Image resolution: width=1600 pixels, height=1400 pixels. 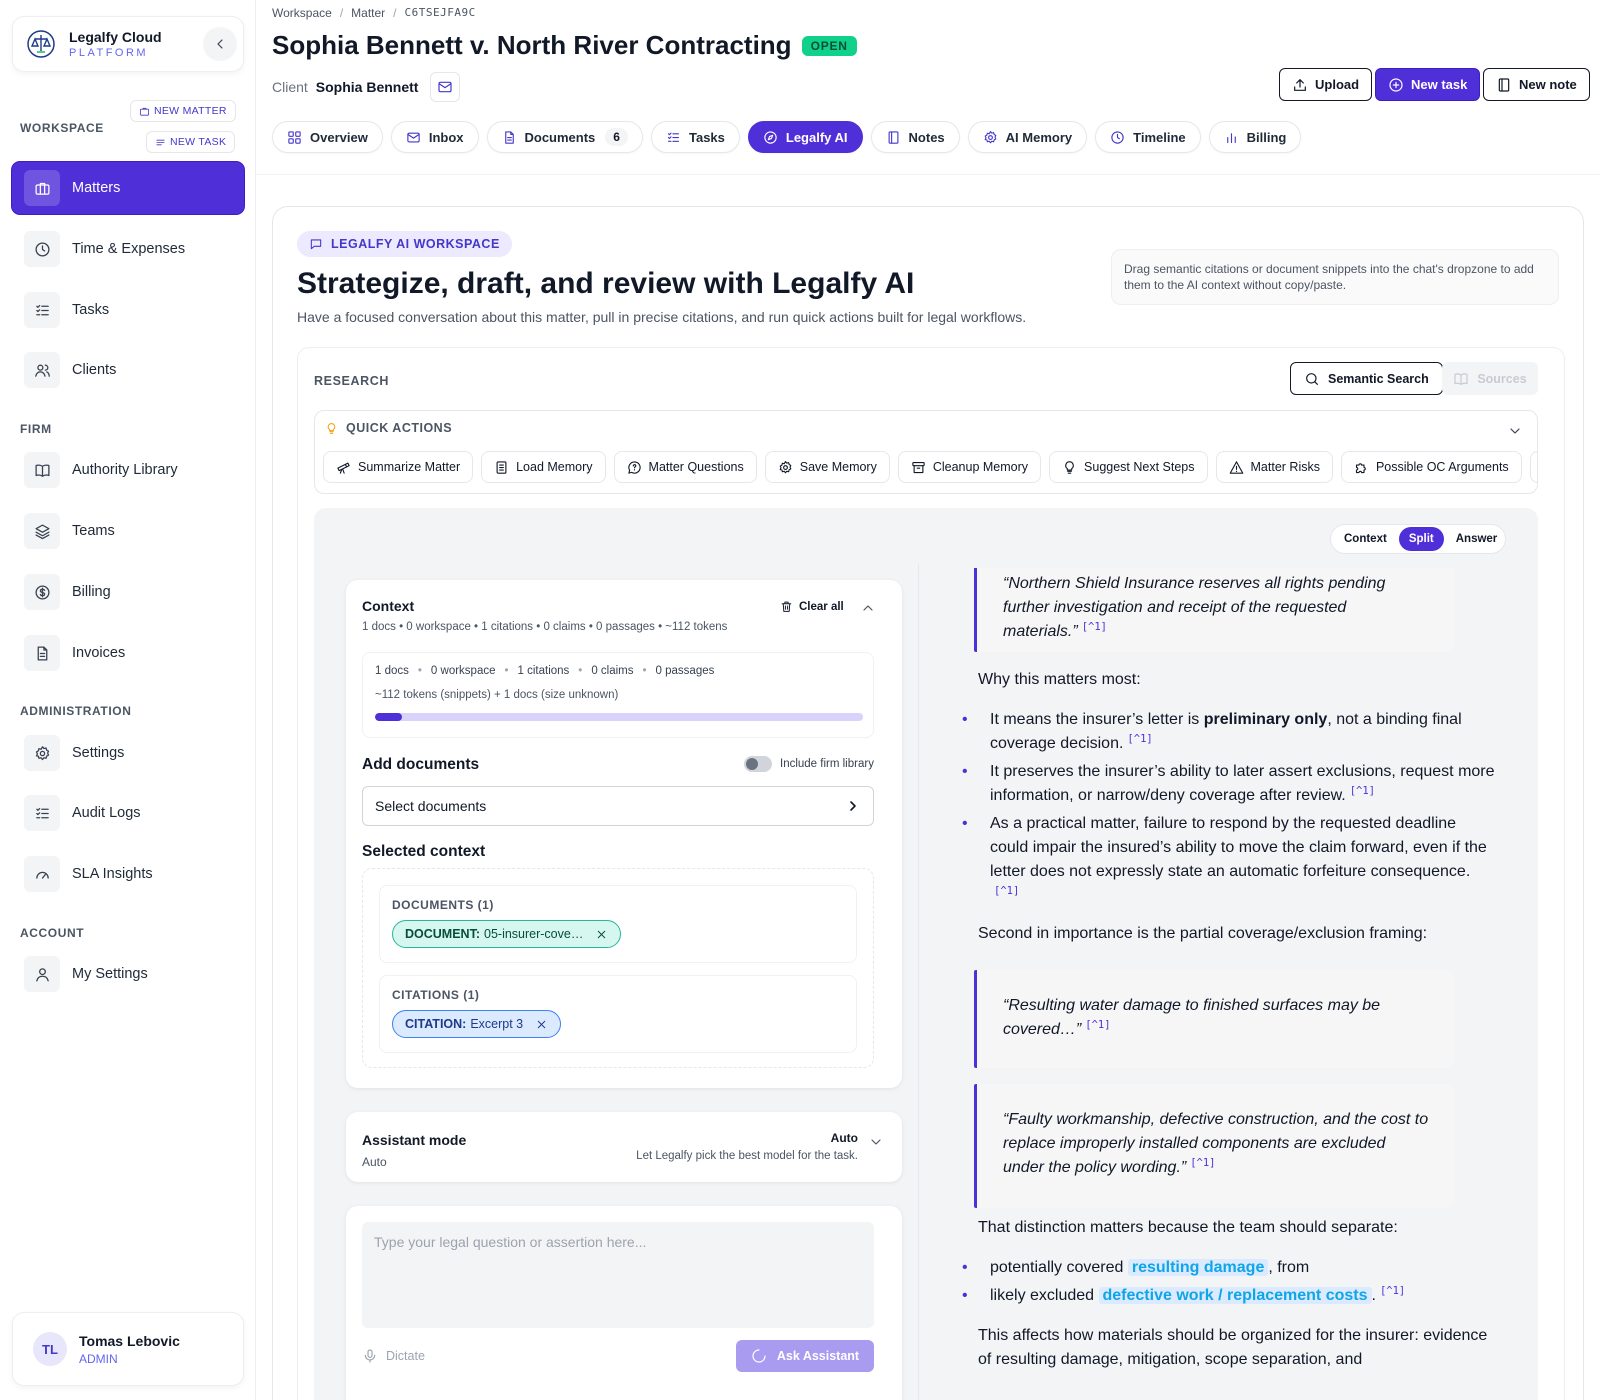 What do you see at coordinates (99, 653) in the screenshot?
I see `sidebar-item-label: Invoices` at bounding box center [99, 653].